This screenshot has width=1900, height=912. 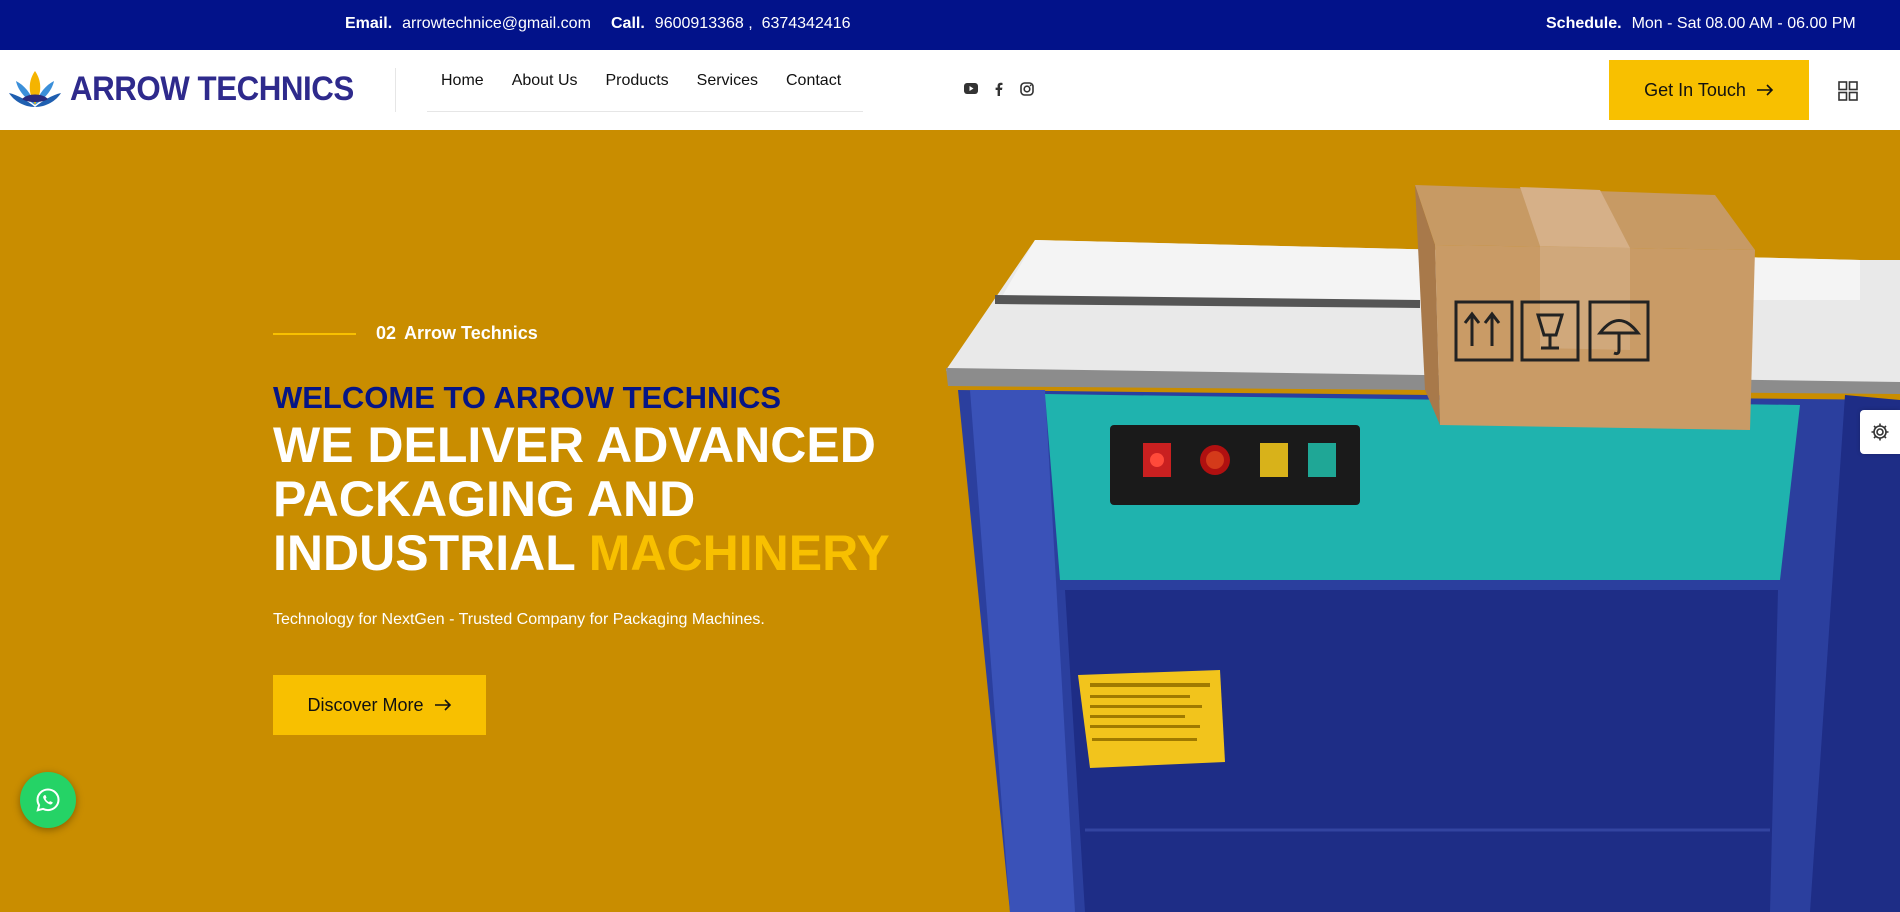 What do you see at coordinates (431, 553) in the screenshot?
I see `headline-line-3: INDUSTRIAL` at bounding box center [431, 553].